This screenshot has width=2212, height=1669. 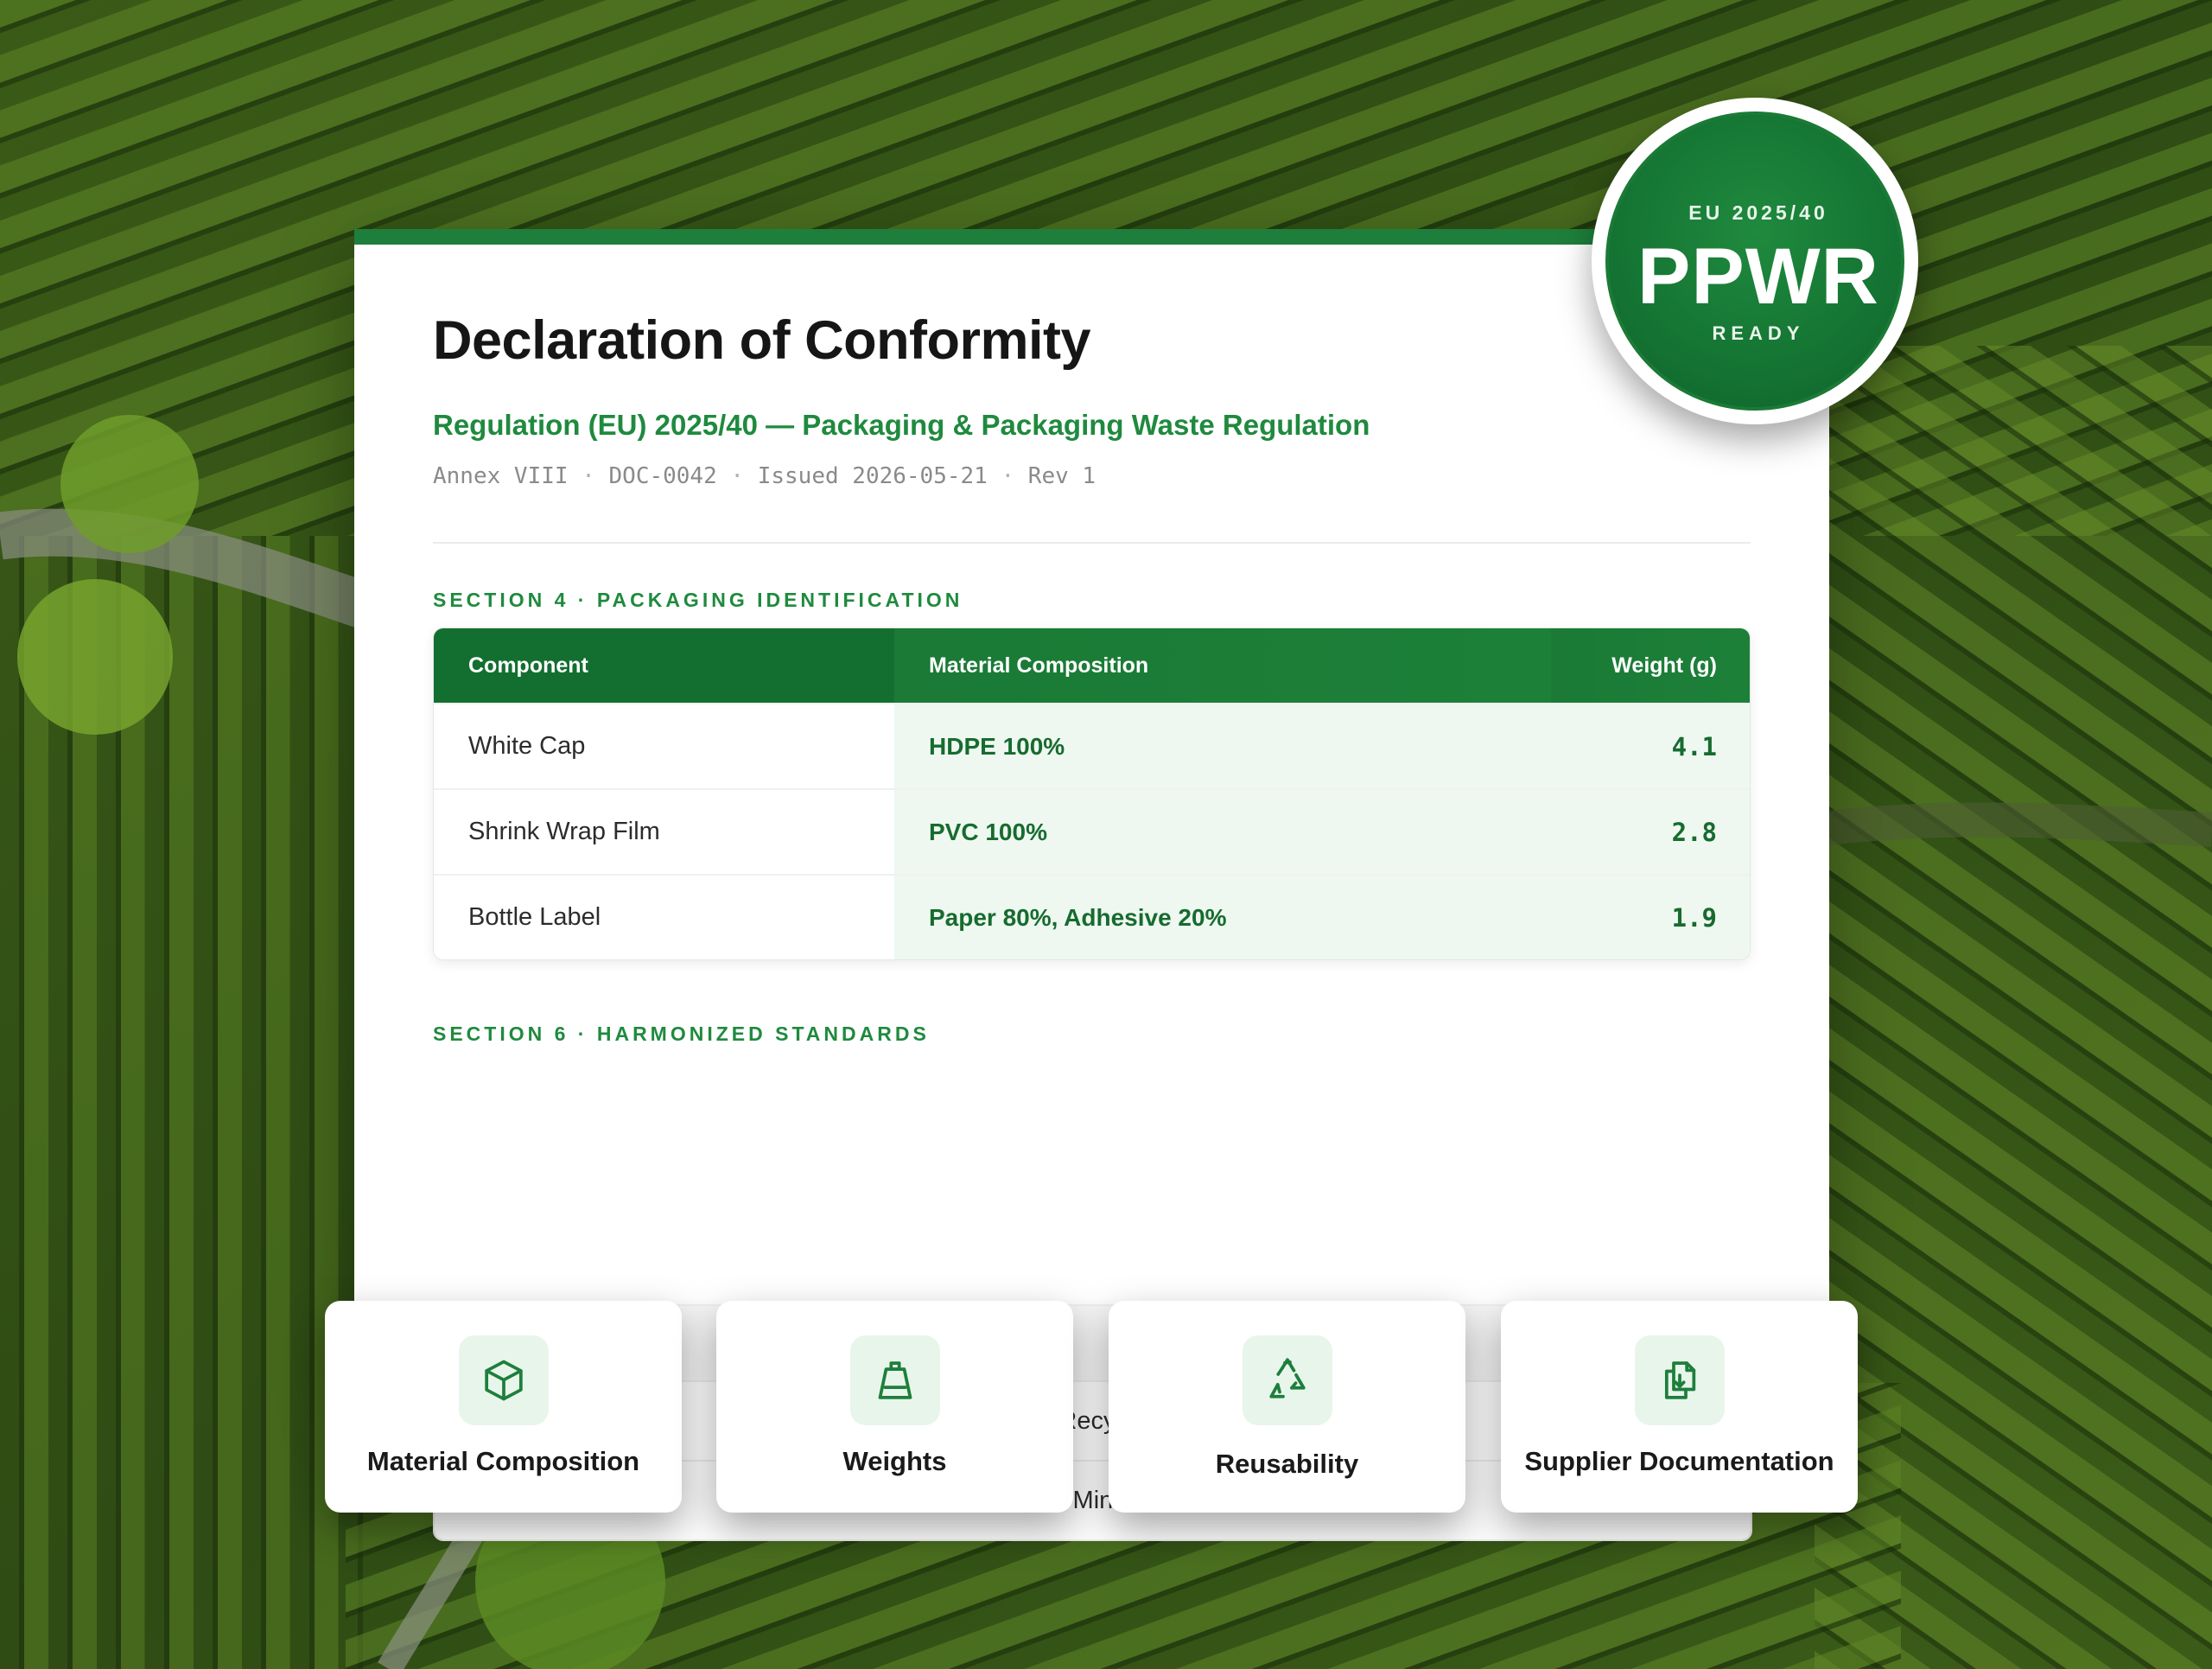 I want to click on table-row: Shrink Wrap Film PVC 100% 2.8, so click(x=1092, y=831).